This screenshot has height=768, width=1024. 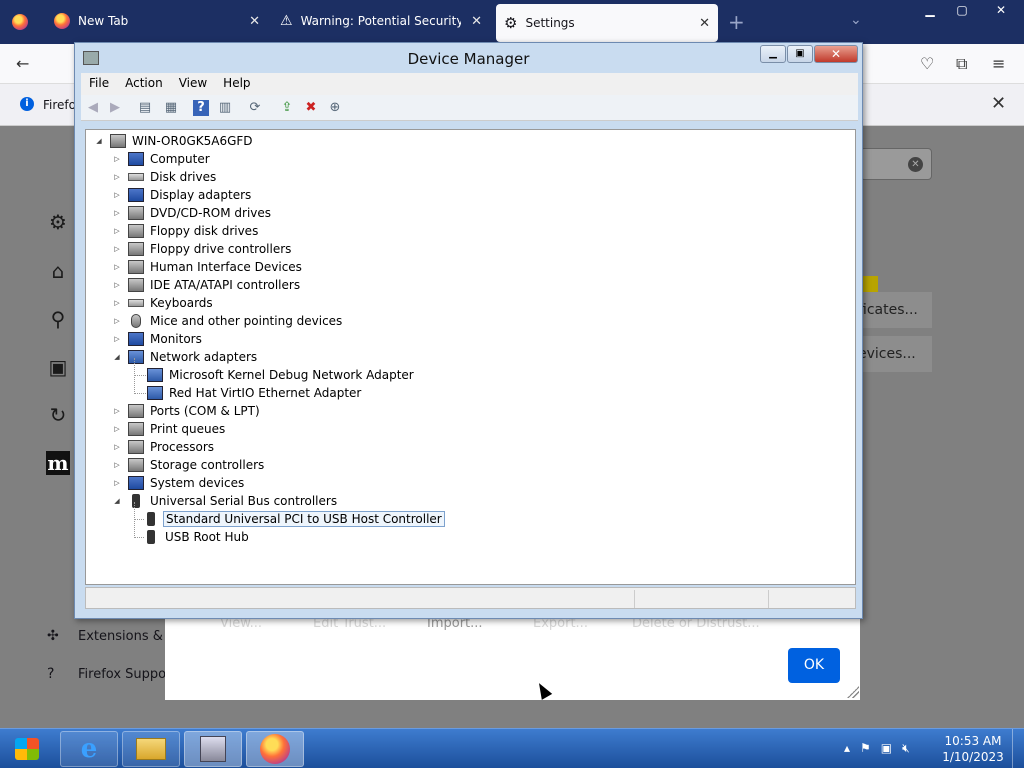 What do you see at coordinates (335, 108) in the screenshot?
I see `enable-device-icon: ⊕` at bounding box center [335, 108].